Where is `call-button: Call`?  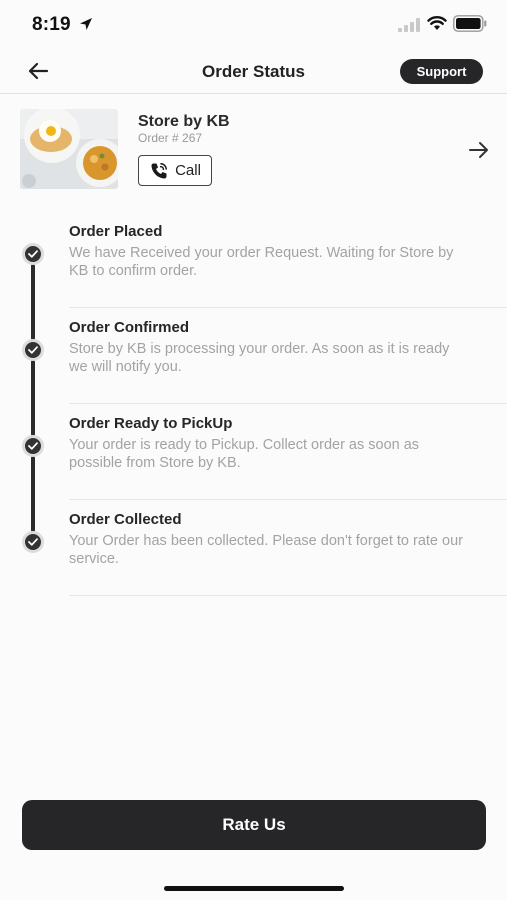
call-button: Call is located at coordinates (175, 170).